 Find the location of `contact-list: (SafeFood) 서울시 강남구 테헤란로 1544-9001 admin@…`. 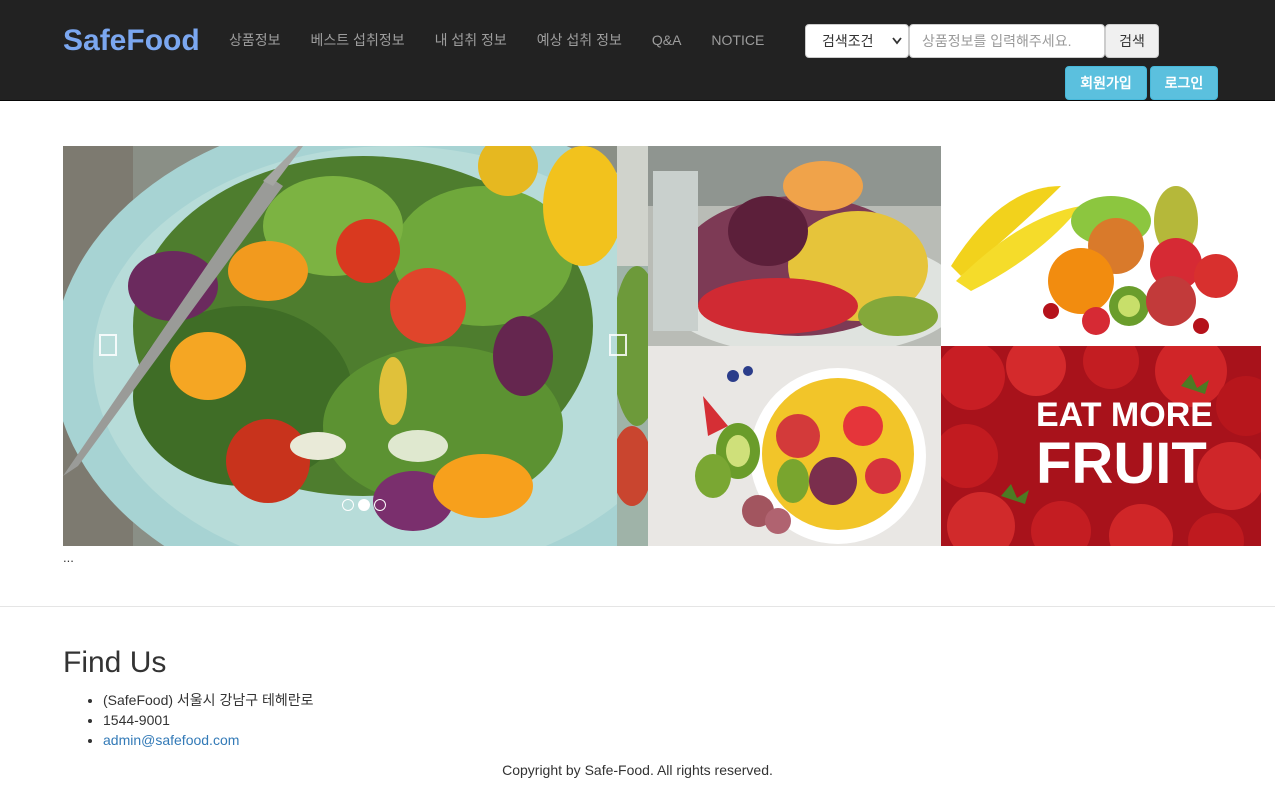

contact-list: (SafeFood) 서울시 강남구 테헤란로 1544-9001 admin@… is located at coordinates (208, 720).